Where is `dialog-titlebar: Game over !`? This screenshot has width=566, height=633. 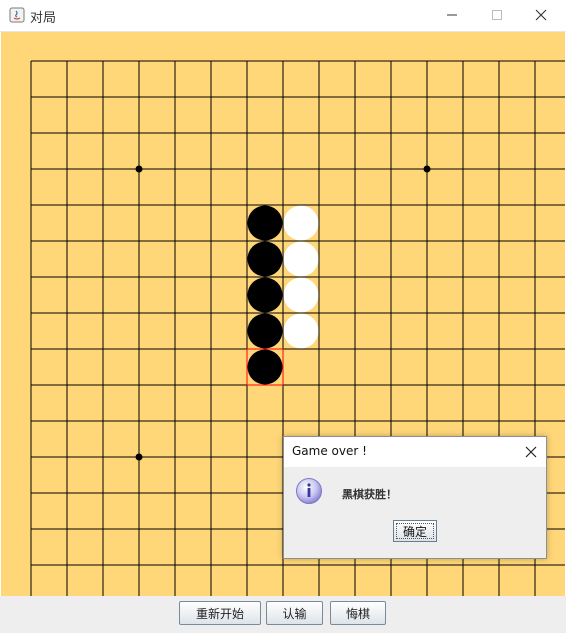 dialog-titlebar: Game over ! is located at coordinates (415, 452).